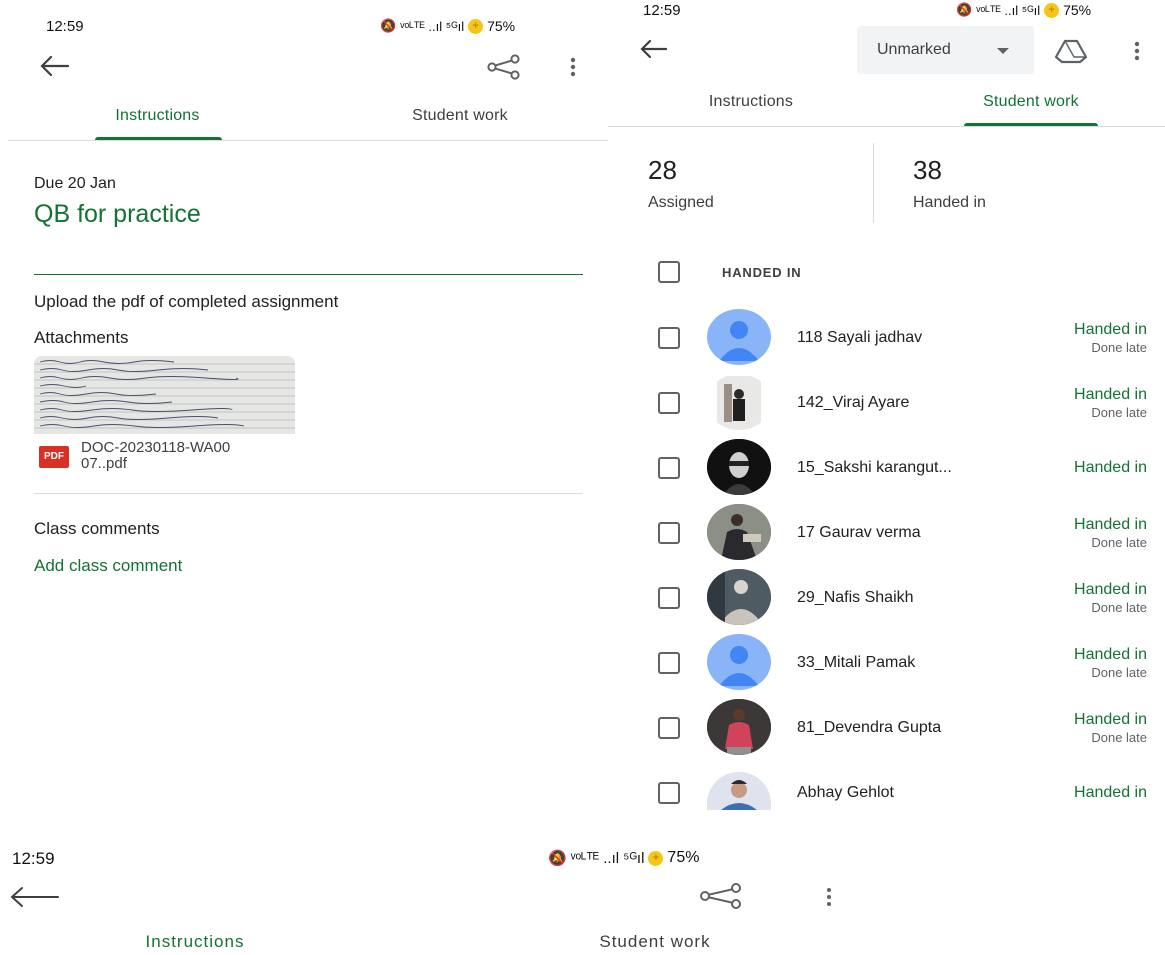  What do you see at coordinates (164, 395) in the screenshot?
I see `attachment-thumbnail` at bounding box center [164, 395].